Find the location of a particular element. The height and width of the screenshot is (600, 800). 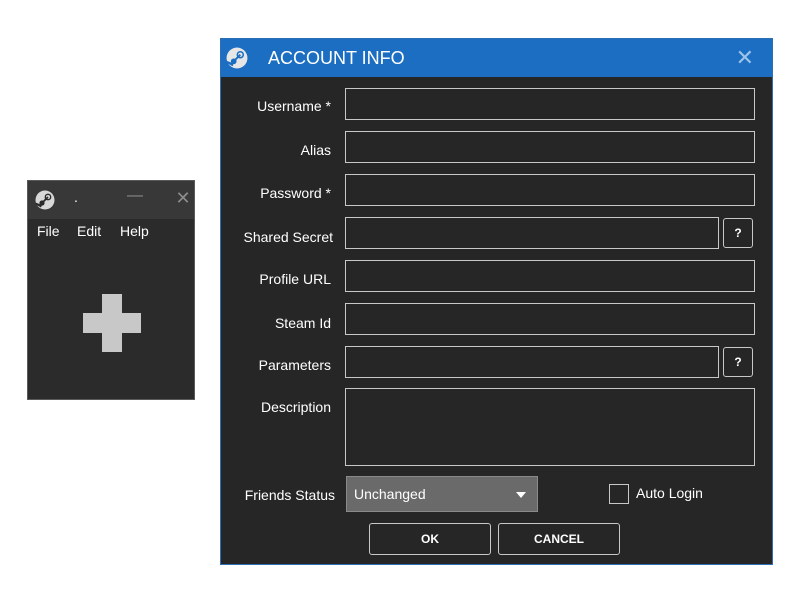

parameters-field is located at coordinates (532, 362).